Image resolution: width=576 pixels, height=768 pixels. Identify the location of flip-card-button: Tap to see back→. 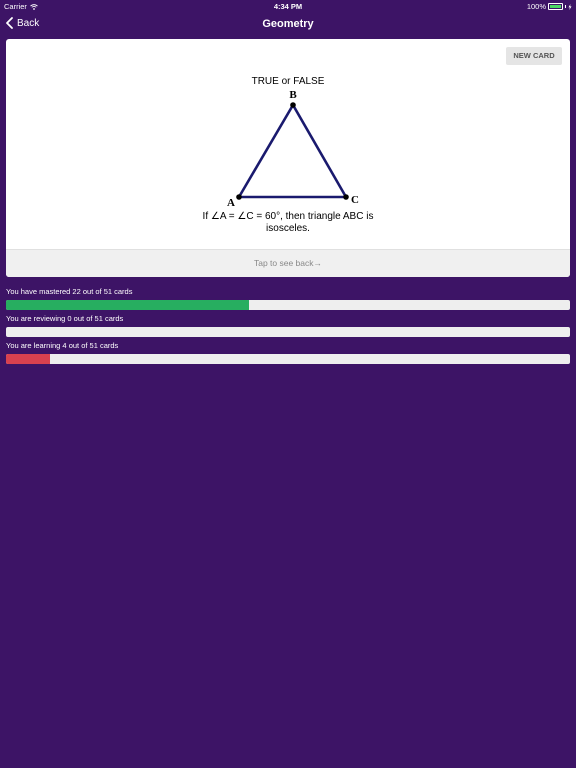
(288, 263).